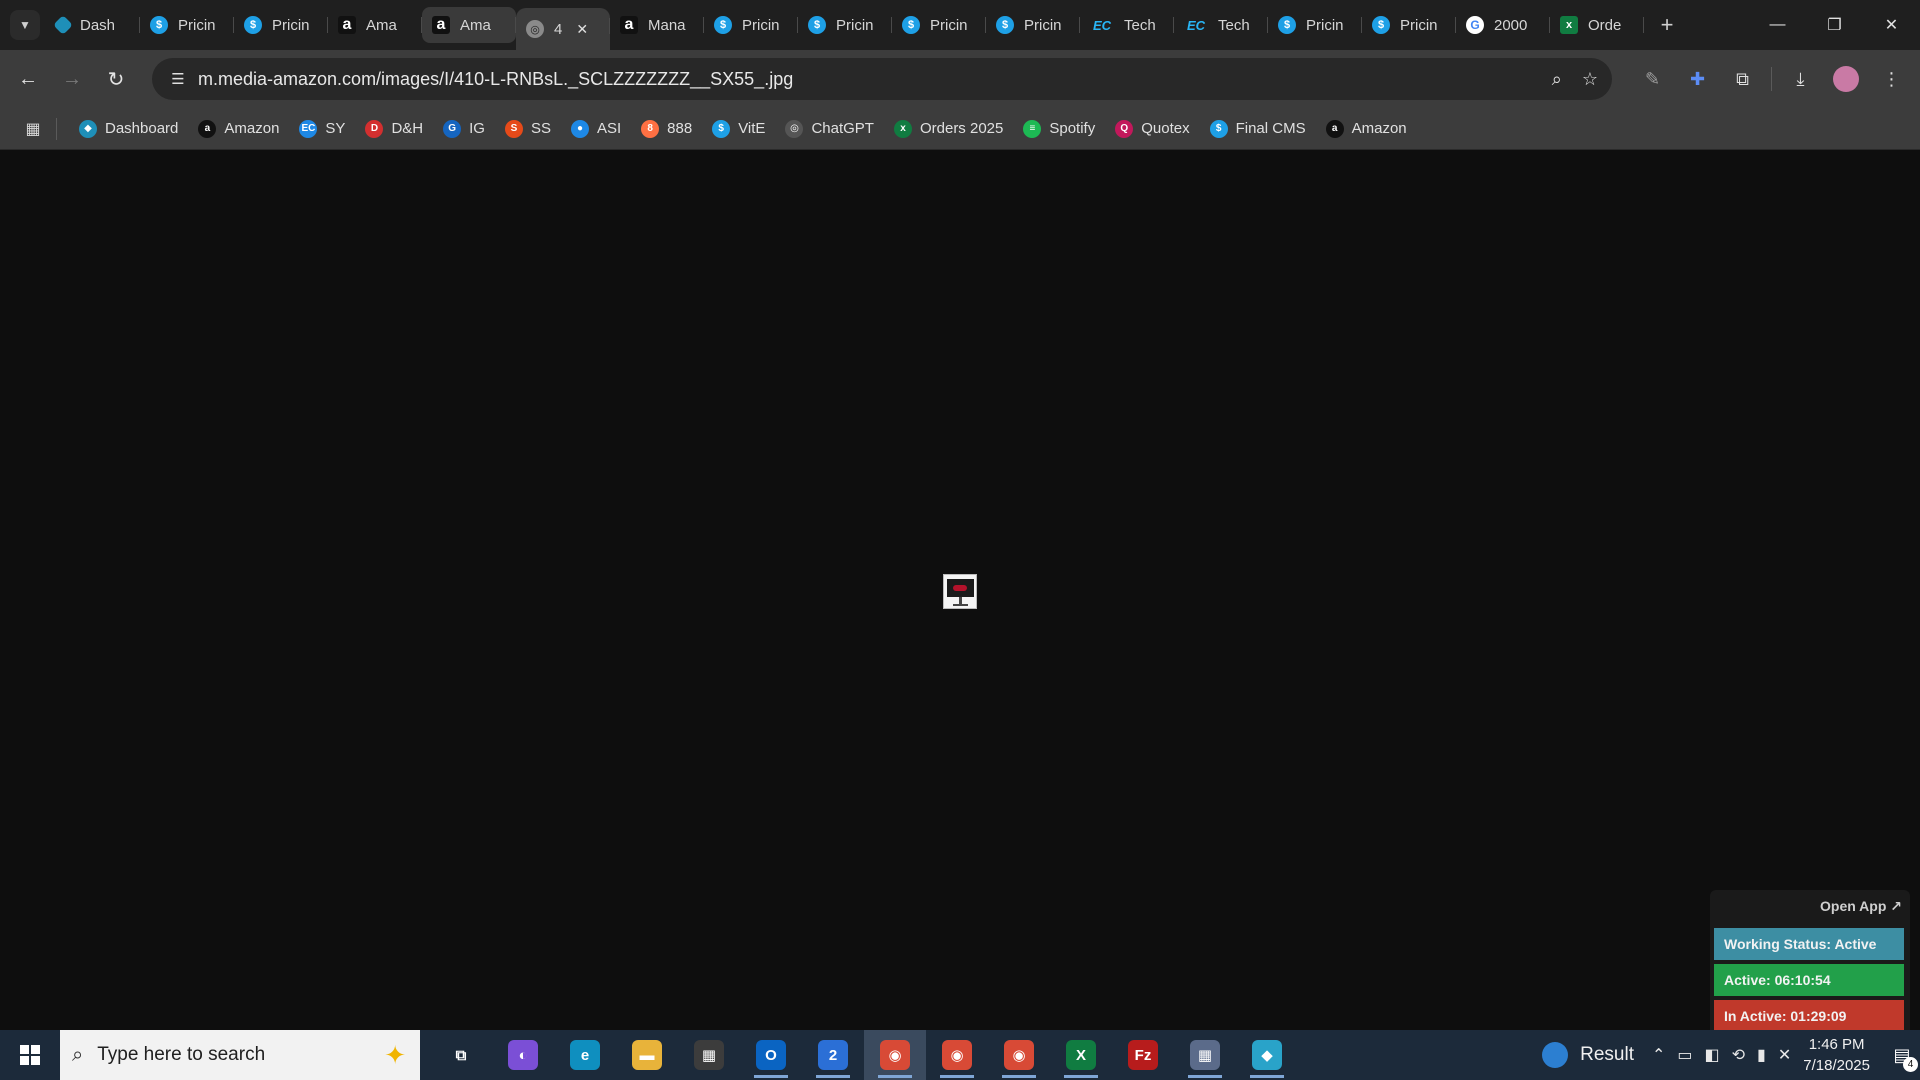 The image size is (1920, 1080). Describe the element at coordinates (1712, 1055) in the screenshot. I see `camera-icon: ◧` at that location.